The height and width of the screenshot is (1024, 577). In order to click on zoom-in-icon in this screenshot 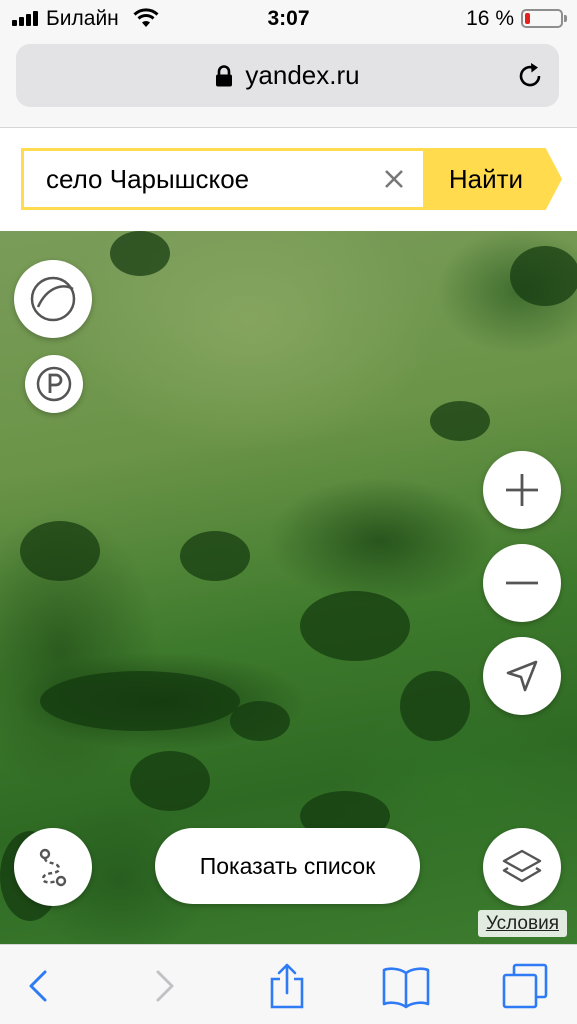, I will do `click(522, 490)`.